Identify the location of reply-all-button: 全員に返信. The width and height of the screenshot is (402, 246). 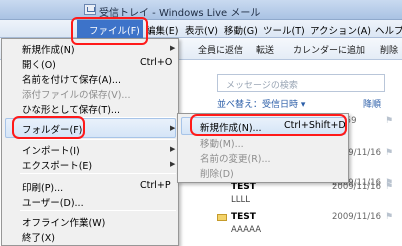
(220, 49).